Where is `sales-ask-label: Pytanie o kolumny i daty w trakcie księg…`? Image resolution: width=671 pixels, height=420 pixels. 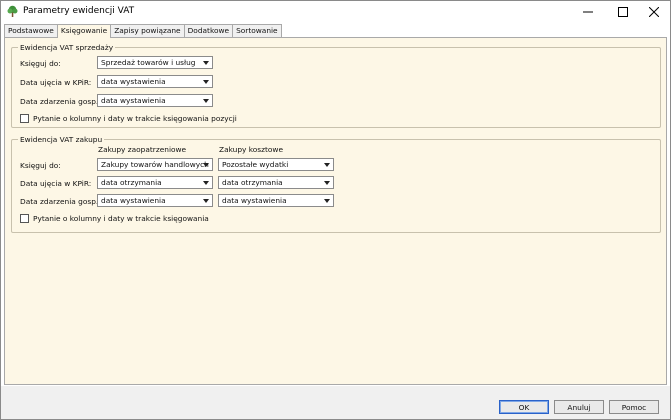 sales-ask-label: Pytanie o kolumny i daty w trakcie księg… is located at coordinates (135, 118).